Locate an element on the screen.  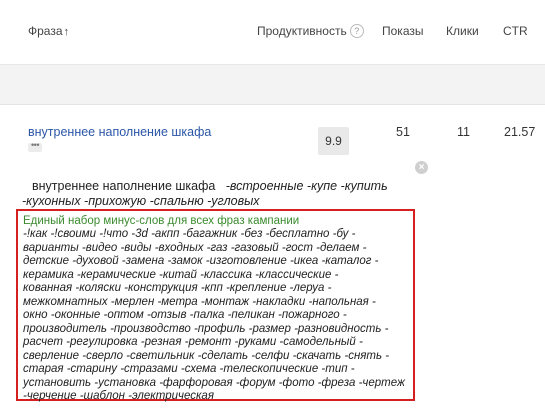
column-header-phrase: Фраза↑ is located at coordinates (48, 31).